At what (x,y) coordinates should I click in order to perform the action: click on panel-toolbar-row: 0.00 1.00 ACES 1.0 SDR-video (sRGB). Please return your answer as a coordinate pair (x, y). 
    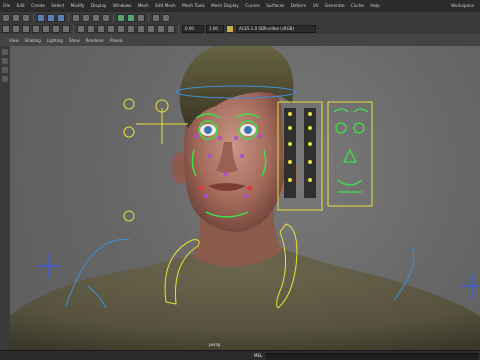
    Looking at the image, I should click on (158, 28).